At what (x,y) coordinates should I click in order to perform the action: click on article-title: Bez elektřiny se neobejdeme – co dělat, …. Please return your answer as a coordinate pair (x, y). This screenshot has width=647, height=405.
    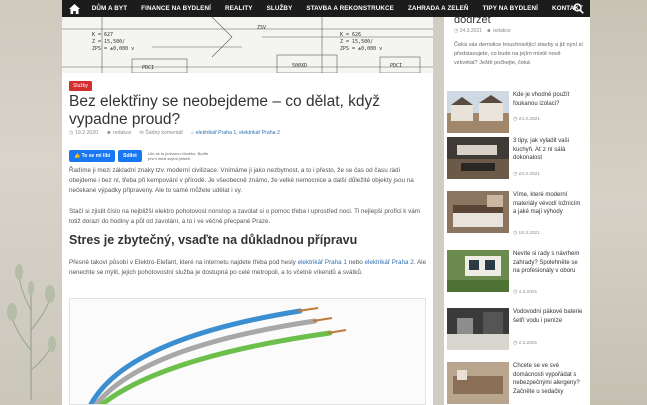
    Looking at the image, I should click on (225, 110).